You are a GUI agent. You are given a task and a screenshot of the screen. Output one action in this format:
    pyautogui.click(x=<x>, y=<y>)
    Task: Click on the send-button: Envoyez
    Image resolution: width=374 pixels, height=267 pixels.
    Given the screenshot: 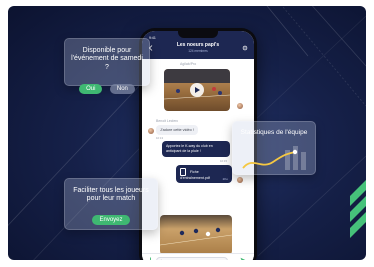 What is the action you would take?
    pyautogui.click(x=111, y=219)
    